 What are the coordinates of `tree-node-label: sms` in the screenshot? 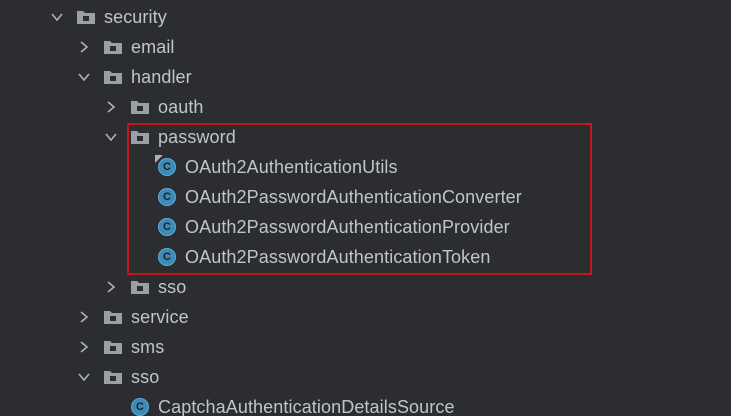 It's located at (148, 346).